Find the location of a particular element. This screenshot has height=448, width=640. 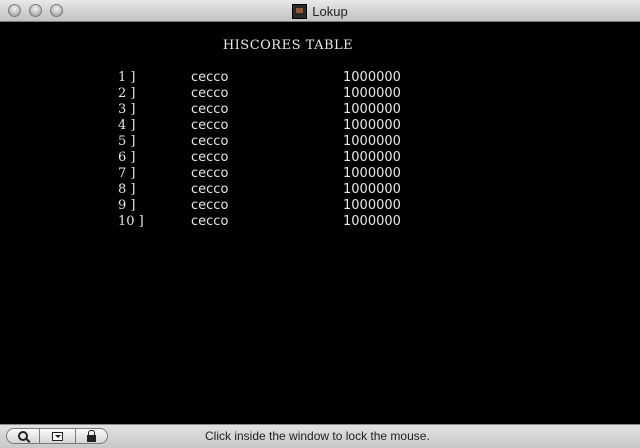

hiscore-rank: 8 ] is located at coordinates (127, 189).